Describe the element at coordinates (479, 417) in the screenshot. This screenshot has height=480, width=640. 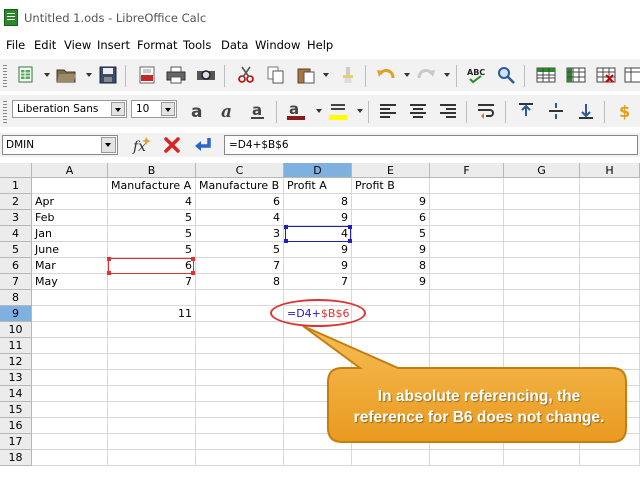
I see `callout-line-2: reference for B6 does not change.` at that location.